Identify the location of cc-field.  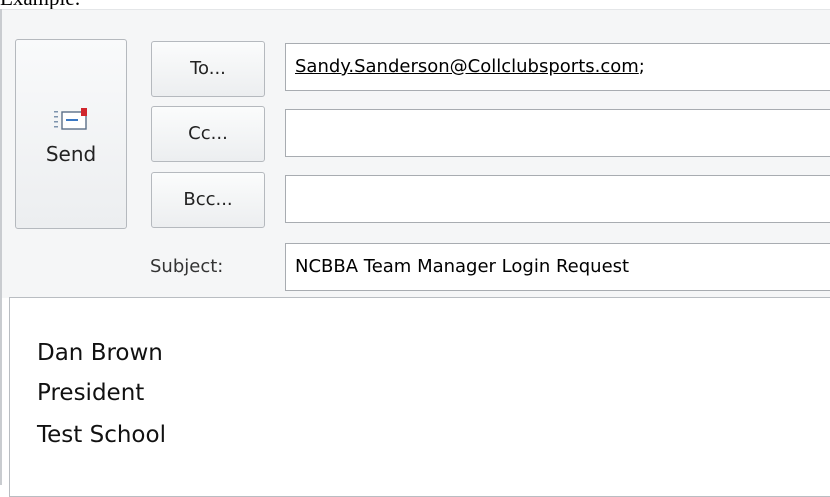
(557, 133).